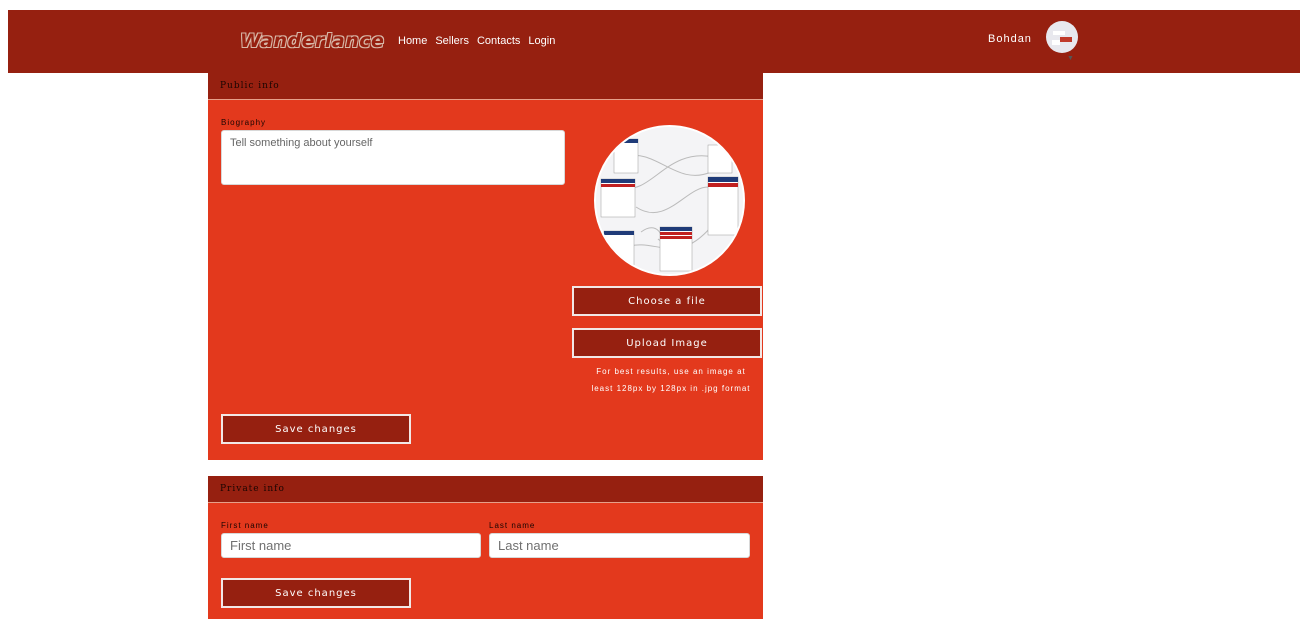  I want to click on schema-diagram-image, so click(669, 200).